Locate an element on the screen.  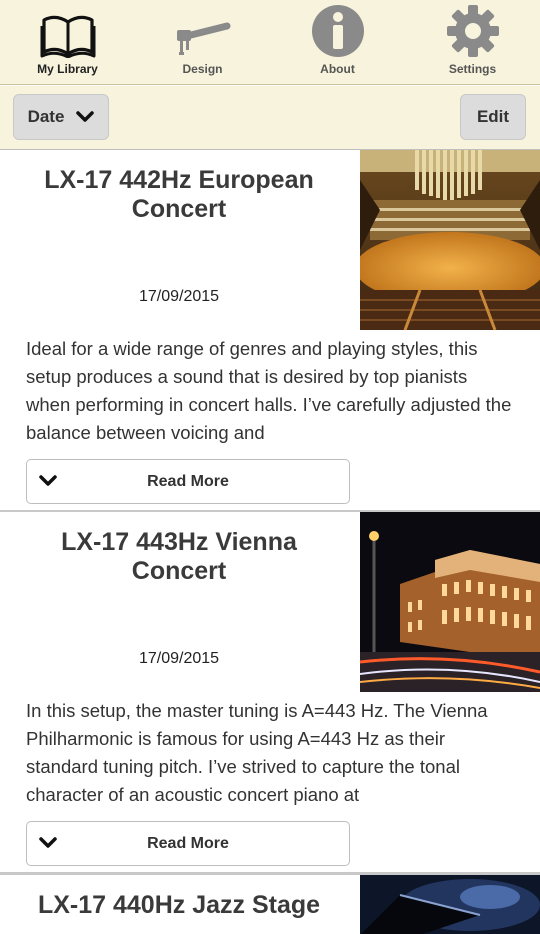
item-title: LX-17 442Hz European Concert is located at coordinates (179, 194).